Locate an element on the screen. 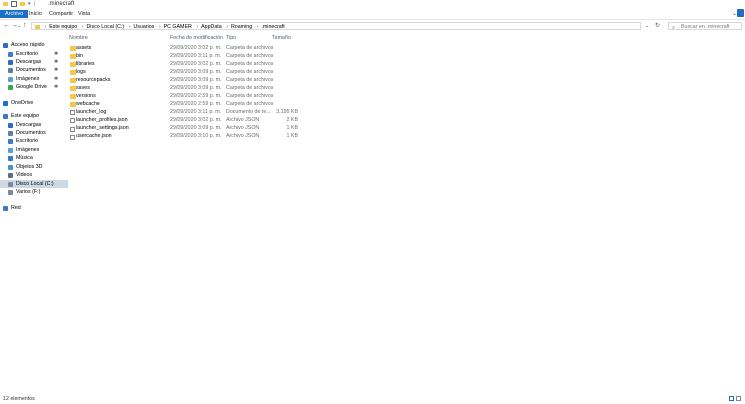  file-size: 1 KB is located at coordinates (292, 136).